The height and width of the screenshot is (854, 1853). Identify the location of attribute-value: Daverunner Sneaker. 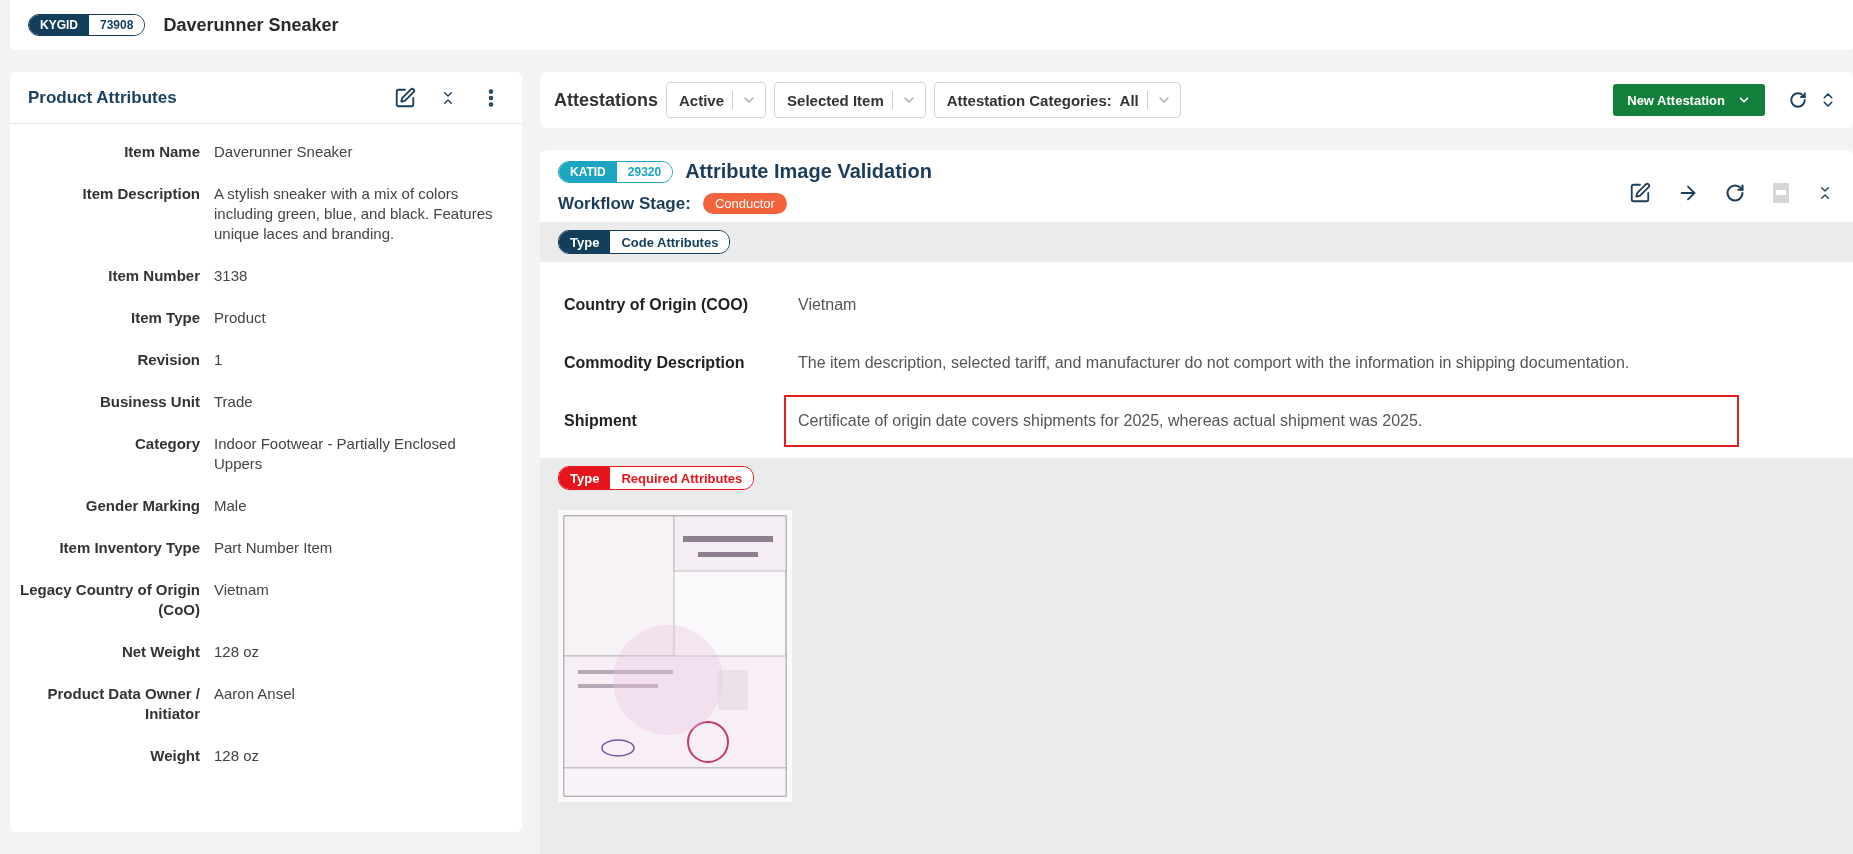
(284, 152).